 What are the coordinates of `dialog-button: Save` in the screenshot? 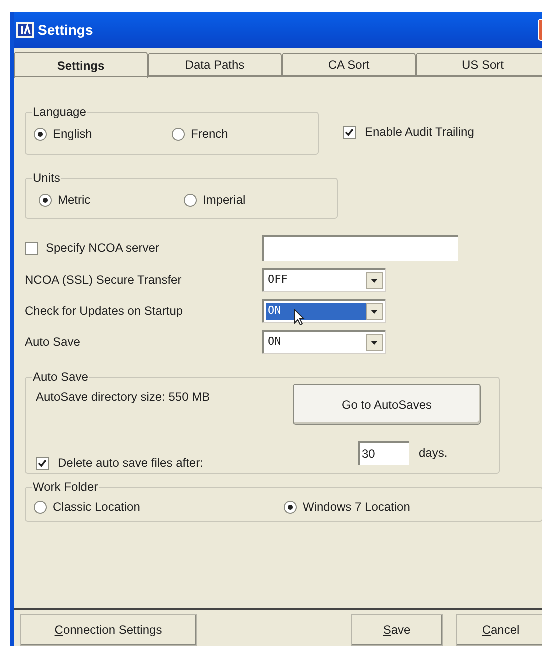 It's located at (397, 630).